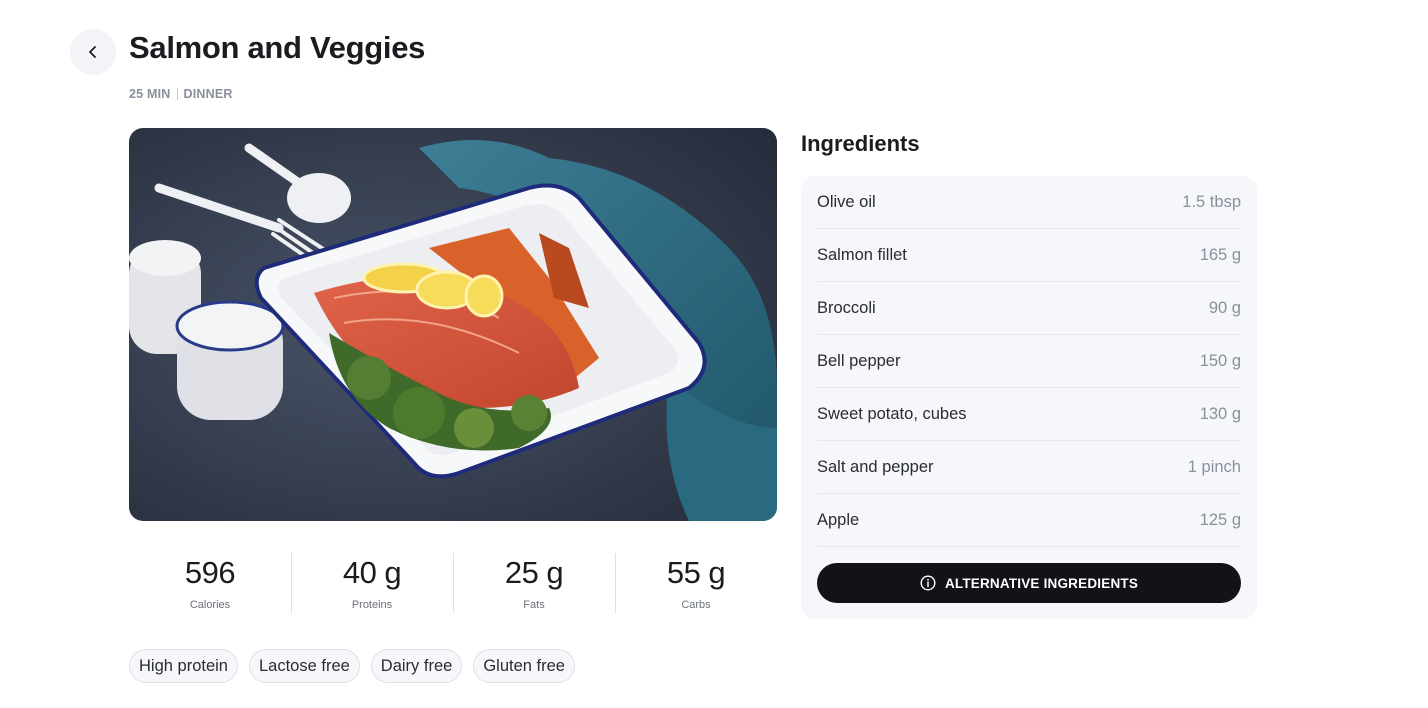 Image resolution: width=1428 pixels, height=708 pixels. What do you see at coordinates (210, 572) in the screenshot?
I see `nutrition-value: 596` at bounding box center [210, 572].